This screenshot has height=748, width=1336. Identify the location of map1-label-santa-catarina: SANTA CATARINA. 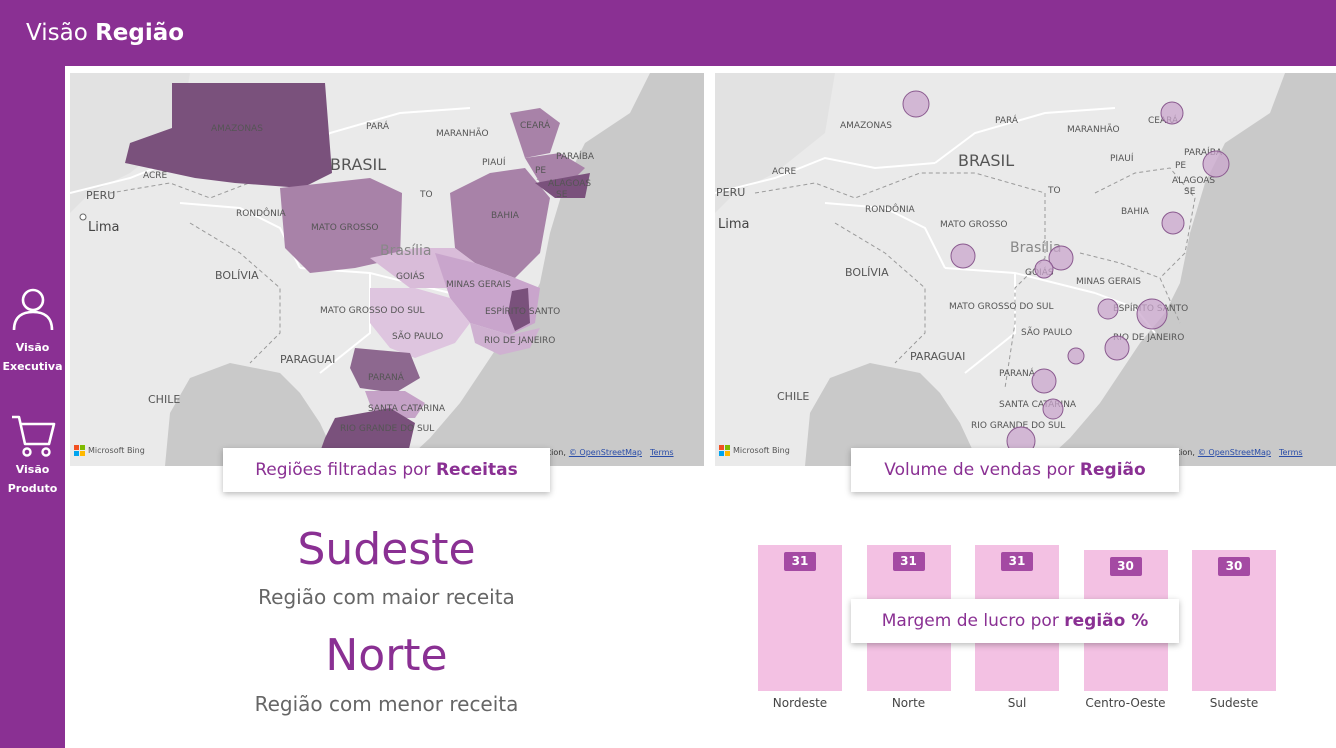
(407, 409).